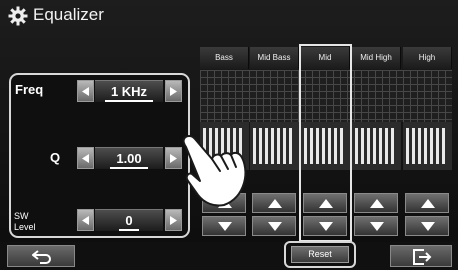 This screenshot has width=458, height=270. I want to click on band-header-high: High, so click(427, 58).